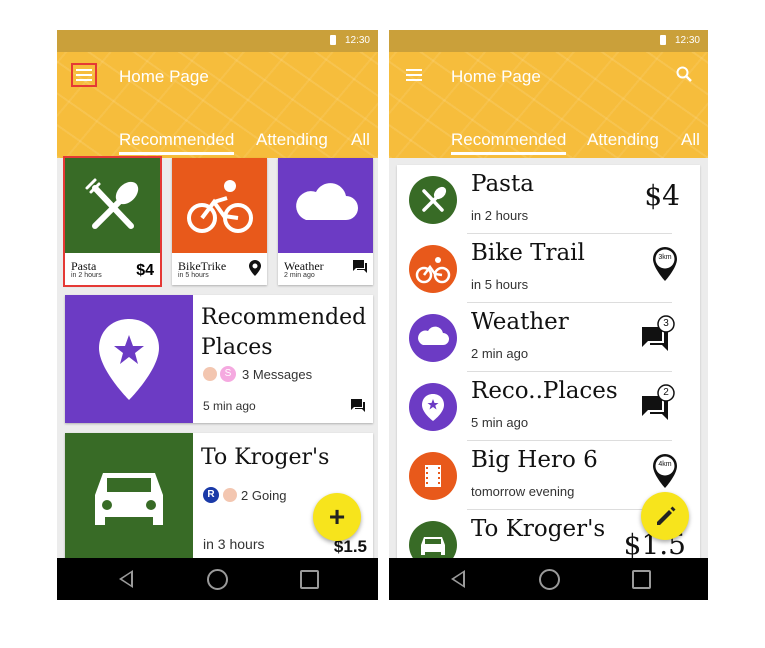  I want to click on item-title: Bike Trail, so click(528, 253).